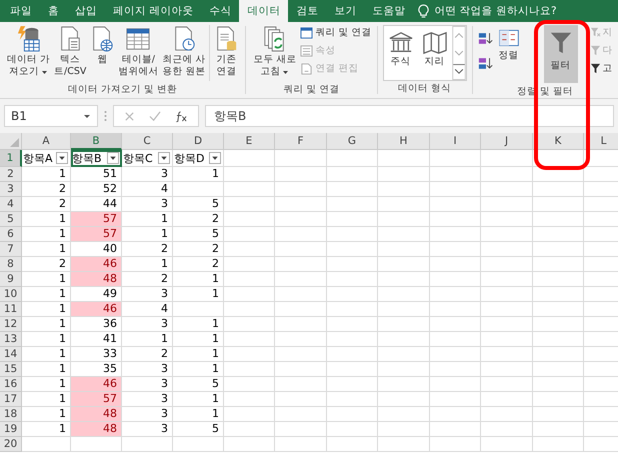  Describe the element at coordinates (11, 204) in the screenshot. I see `row-header: 4` at that location.